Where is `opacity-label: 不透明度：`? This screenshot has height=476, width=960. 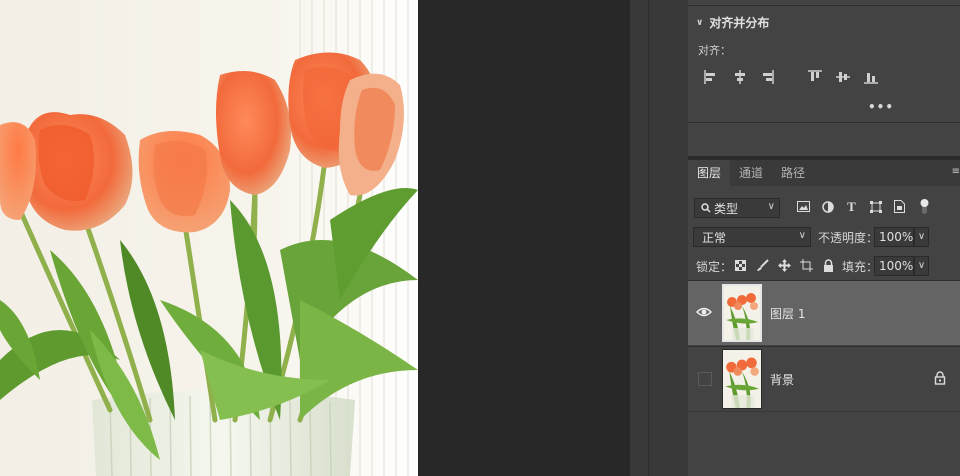
opacity-label: 不透明度： is located at coordinates (848, 238).